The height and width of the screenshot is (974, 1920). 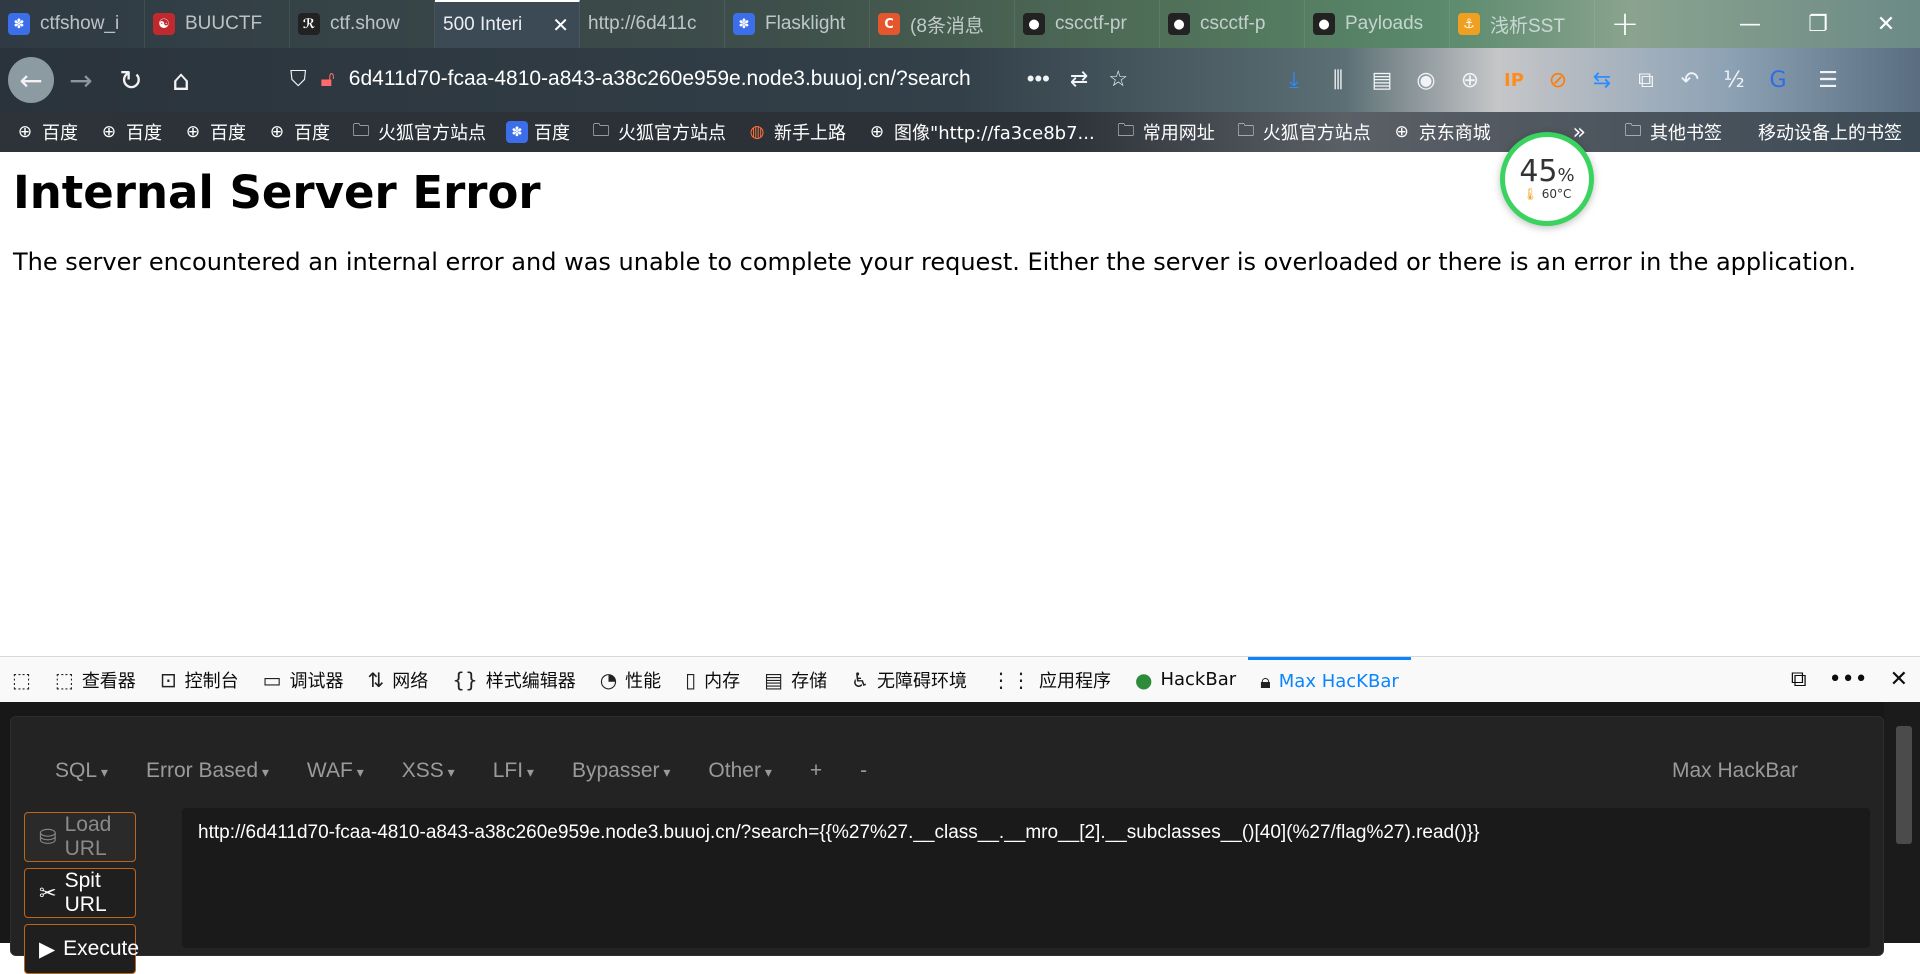 What do you see at coordinates (298, 132) in the screenshot?
I see `bookmark-3: ⊕ 百度` at bounding box center [298, 132].